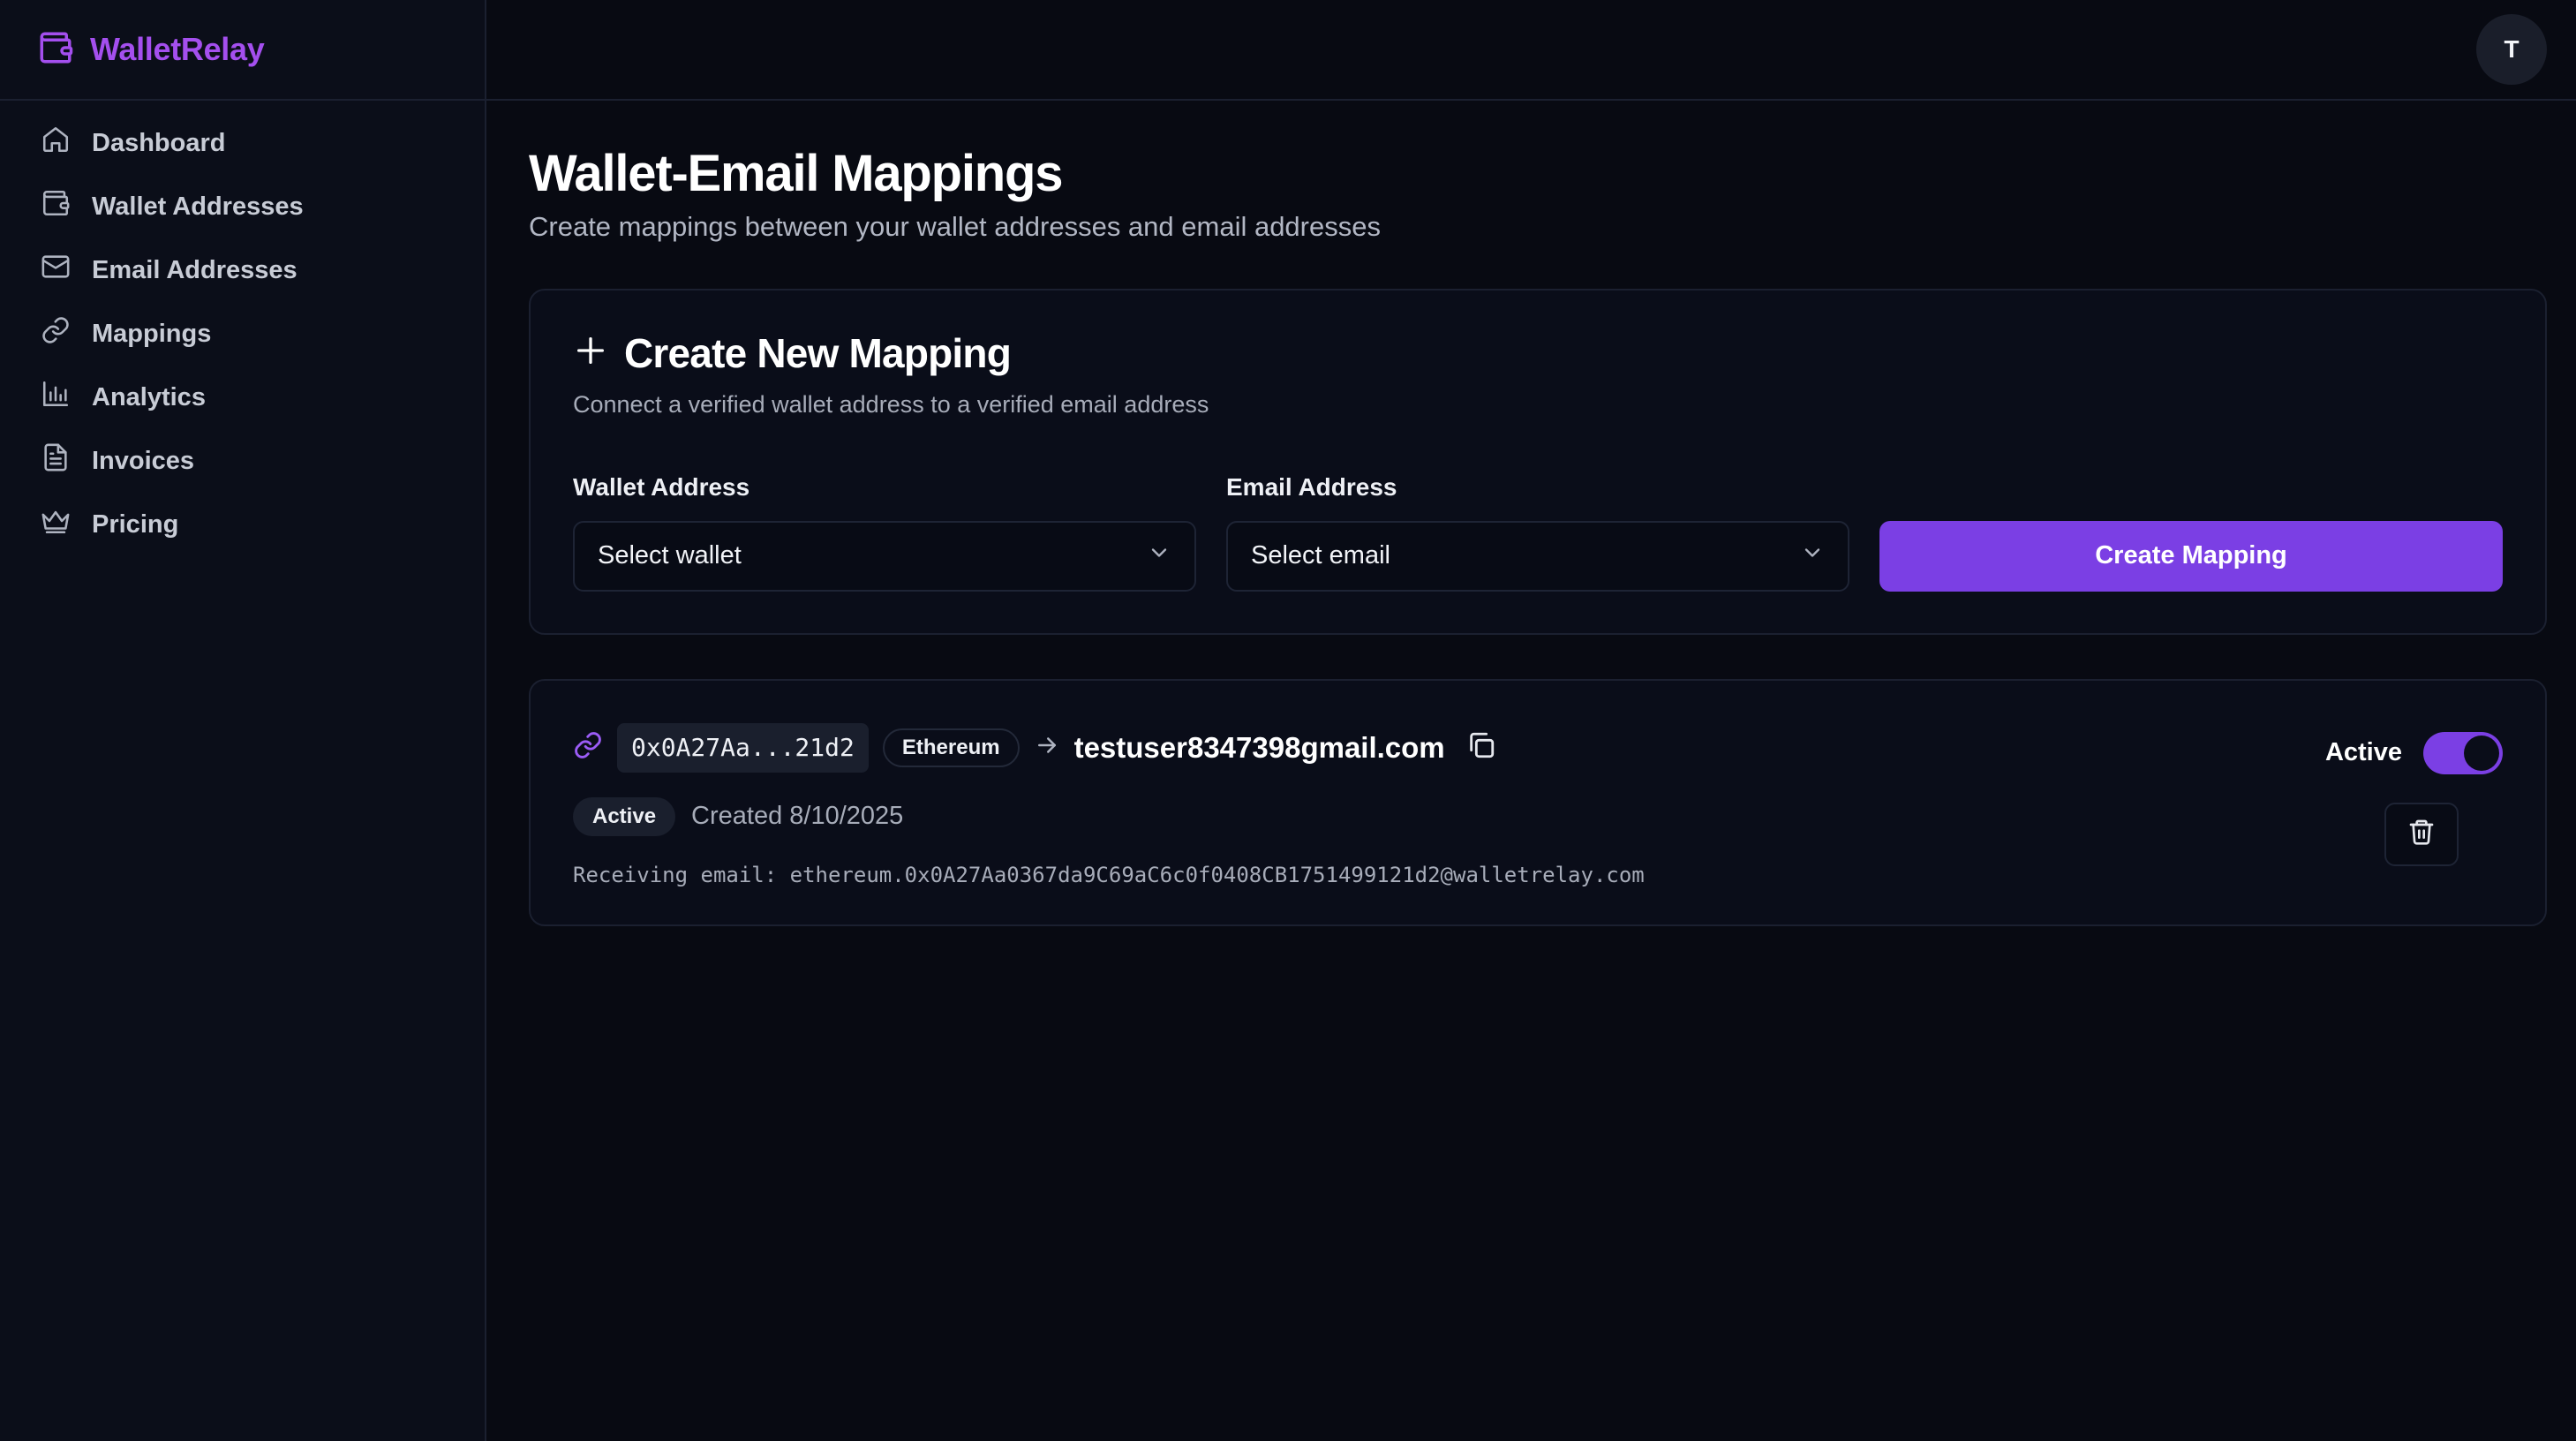  I want to click on wallet-select-value: Select wallet, so click(670, 555).